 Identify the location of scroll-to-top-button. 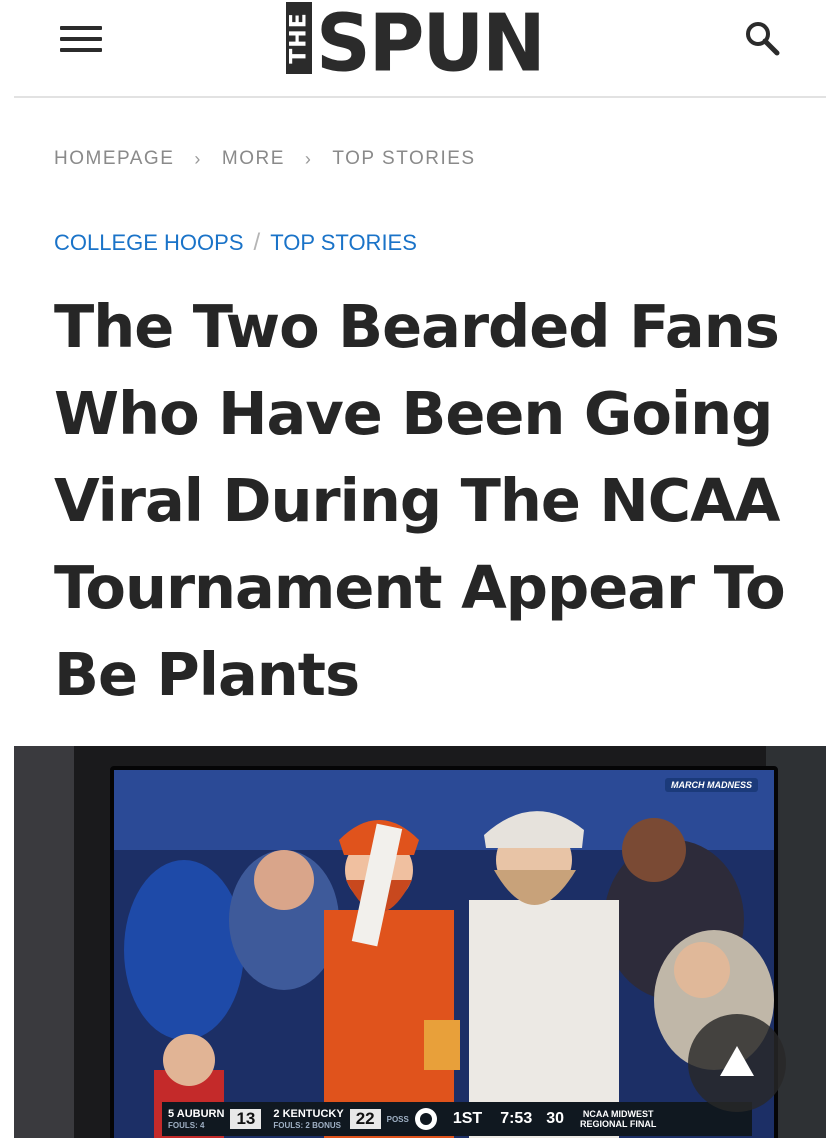
(737, 1063).